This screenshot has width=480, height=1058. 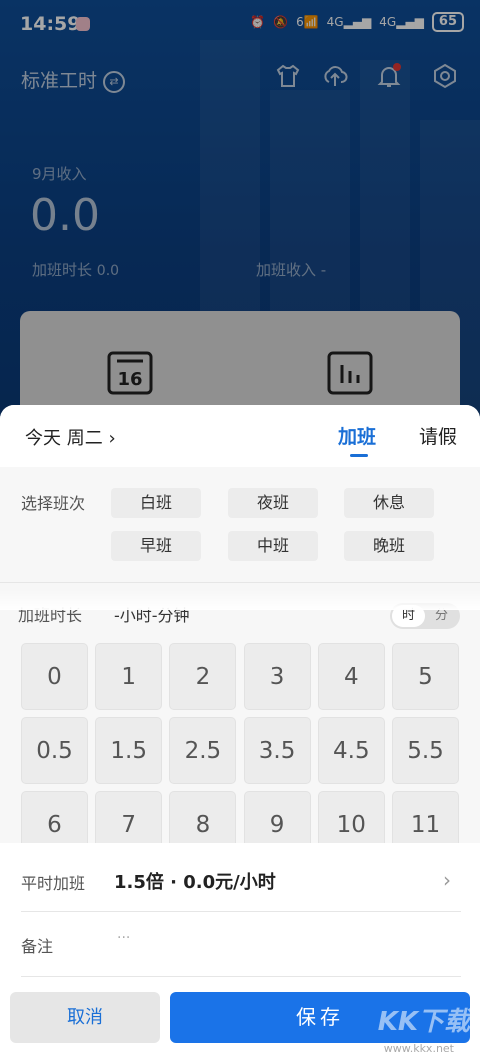 I want to click on keypad-key: 9, so click(x=277, y=817).